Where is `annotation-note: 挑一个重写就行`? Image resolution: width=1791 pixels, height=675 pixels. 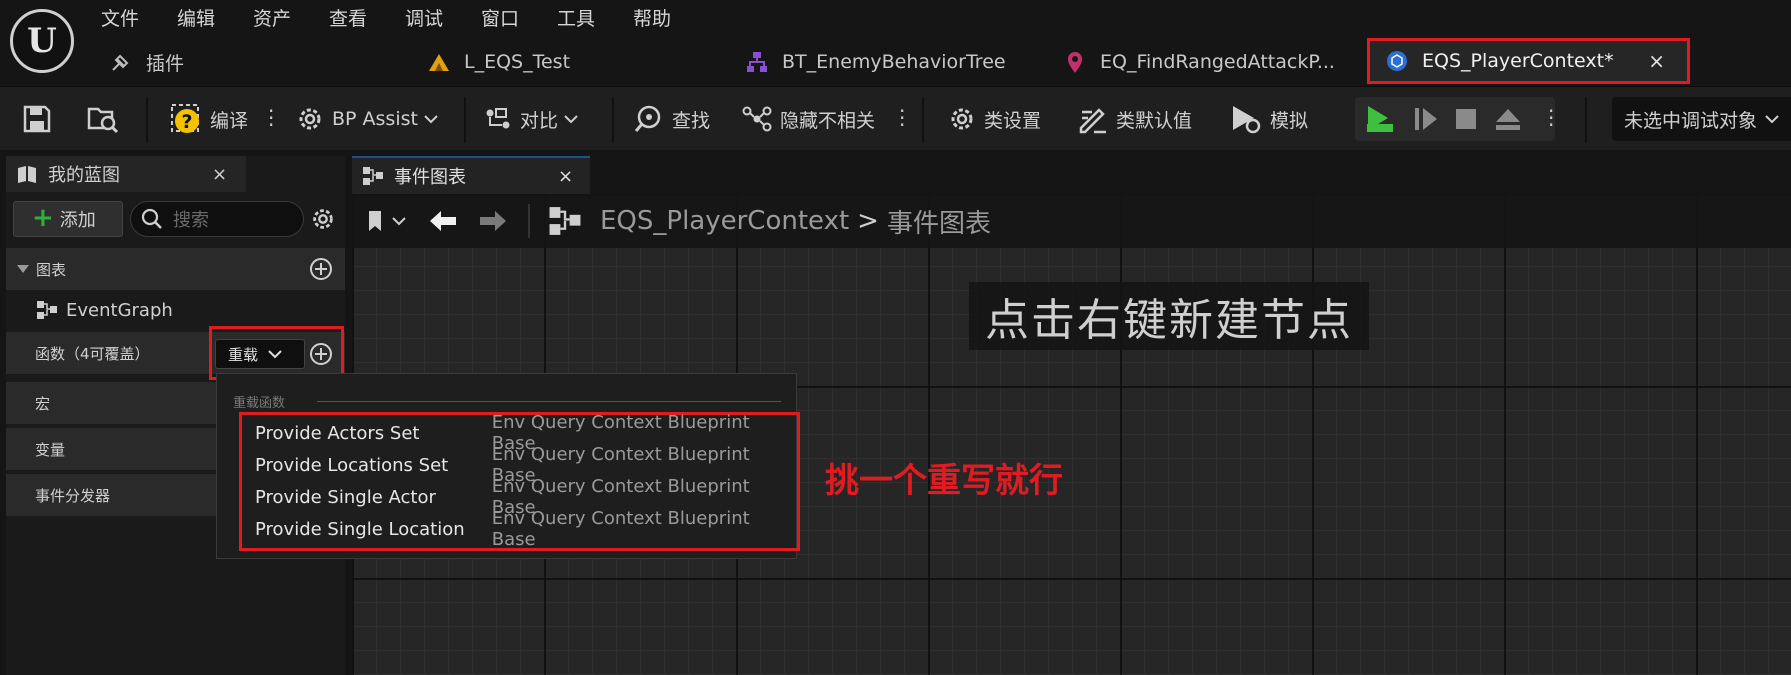 annotation-note: 挑一个重写就行 is located at coordinates (944, 481).